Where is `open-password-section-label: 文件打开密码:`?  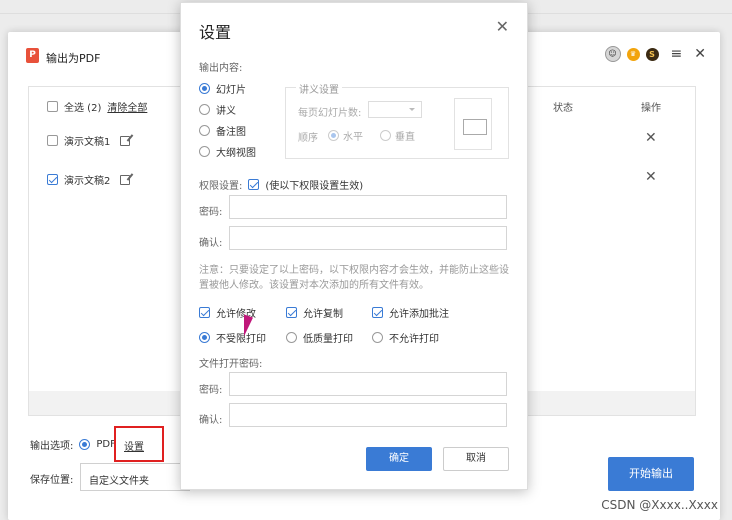 open-password-section-label: 文件打开密码: is located at coordinates (231, 364).